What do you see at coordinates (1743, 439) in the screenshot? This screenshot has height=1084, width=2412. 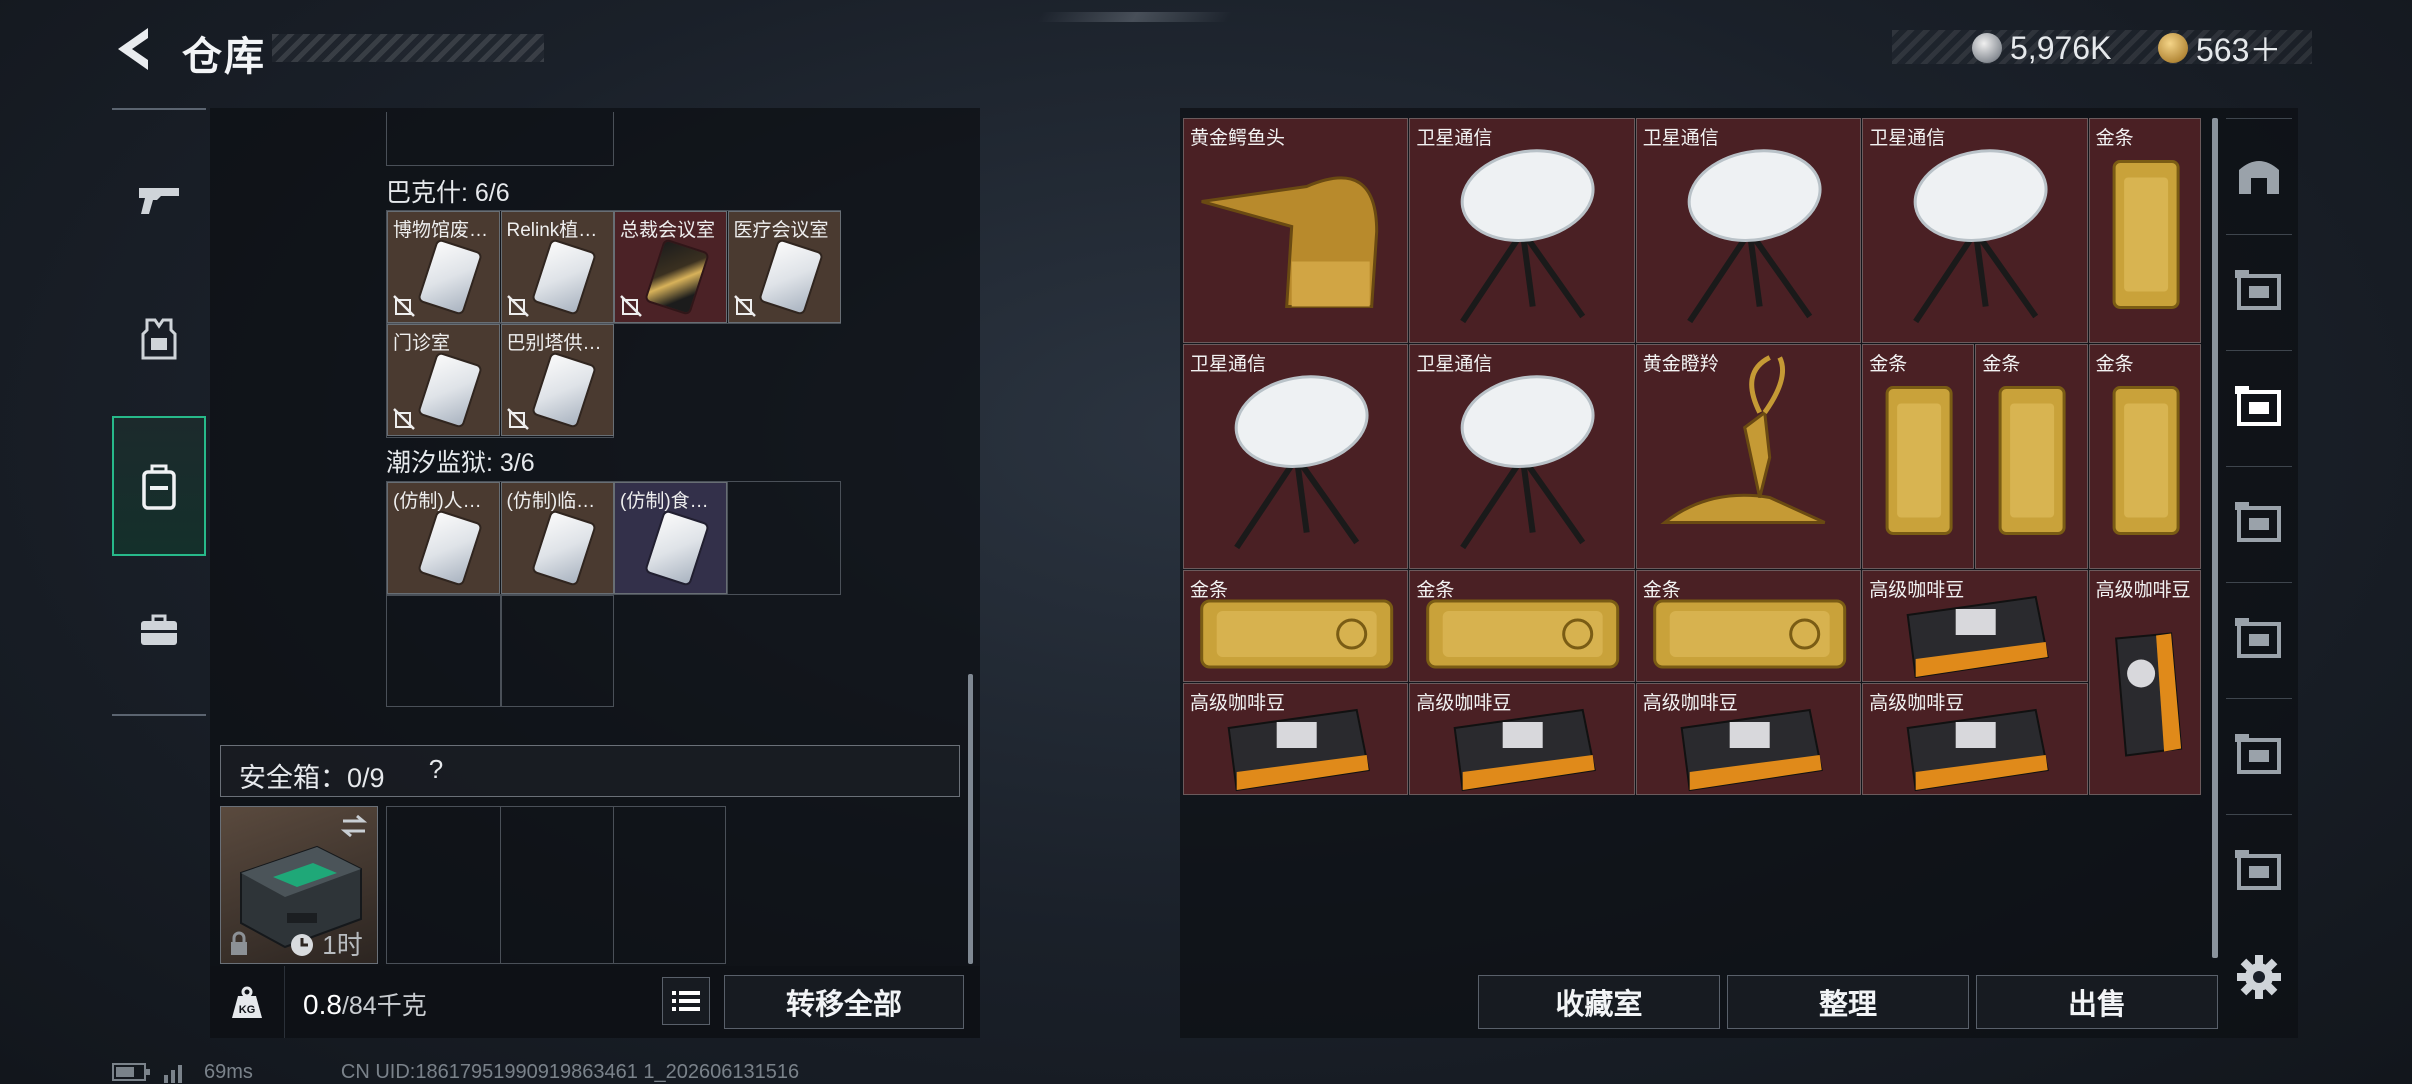 I see `item-image-gazelle` at bounding box center [1743, 439].